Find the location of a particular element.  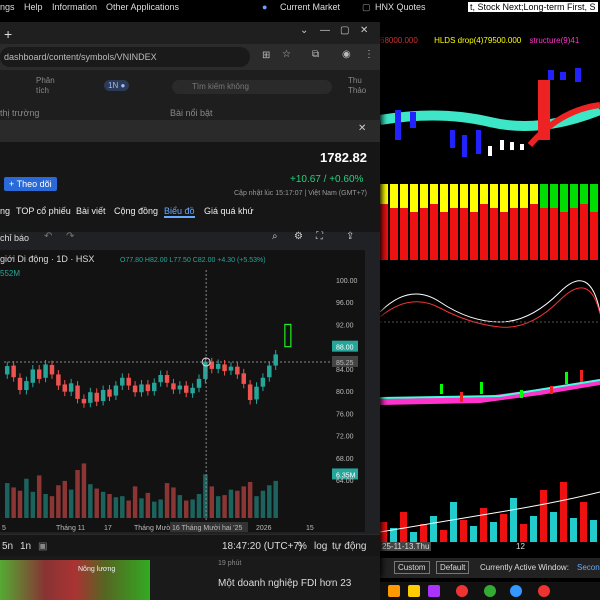

price-tick-label: 72.00 is located at coordinates (345, 437).